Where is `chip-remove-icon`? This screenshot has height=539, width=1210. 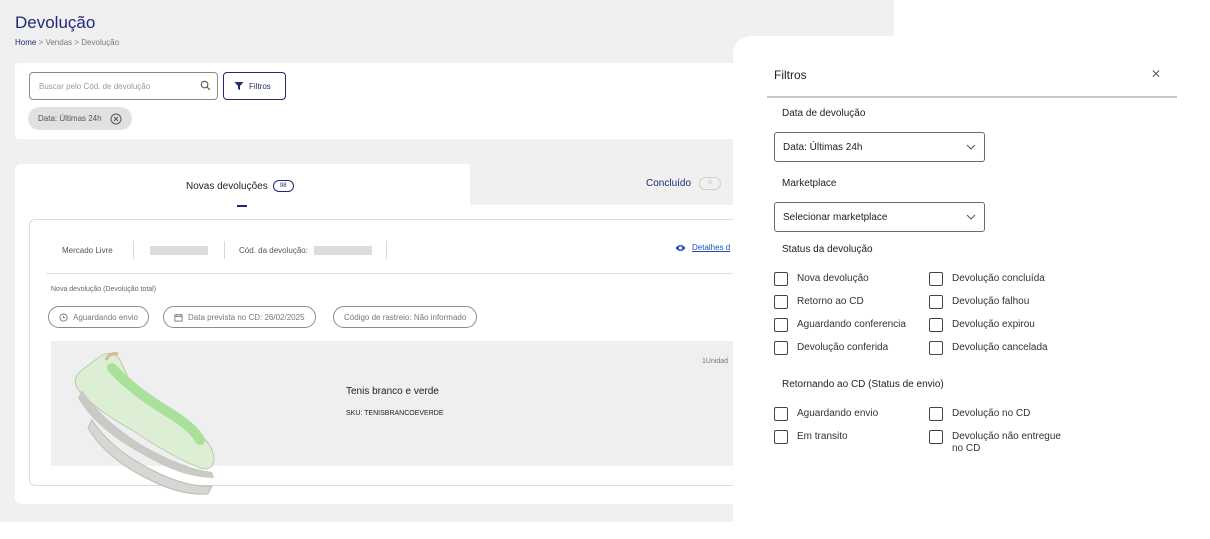
chip-remove-icon is located at coordinates (116, 119).